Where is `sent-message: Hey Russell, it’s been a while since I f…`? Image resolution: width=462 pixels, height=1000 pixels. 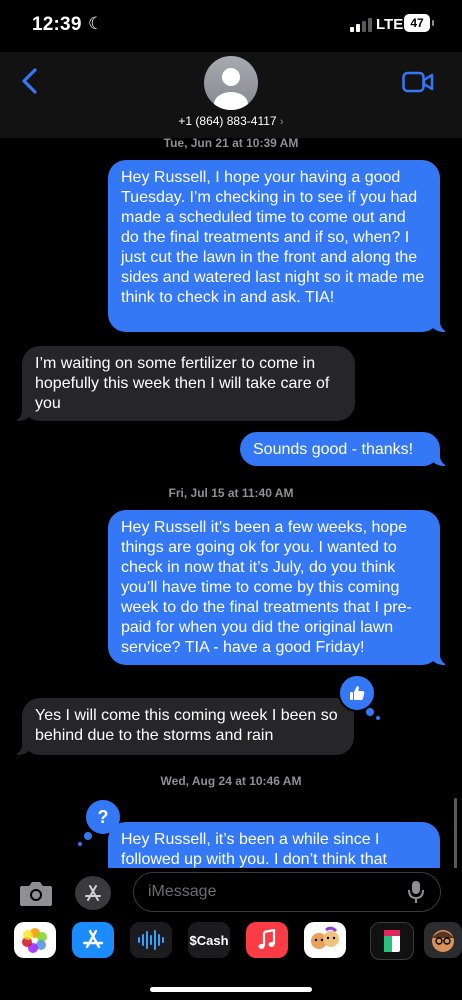
sent-message: Hey Russell, it’s been a while since I f… is located at coordinates (274, 845).